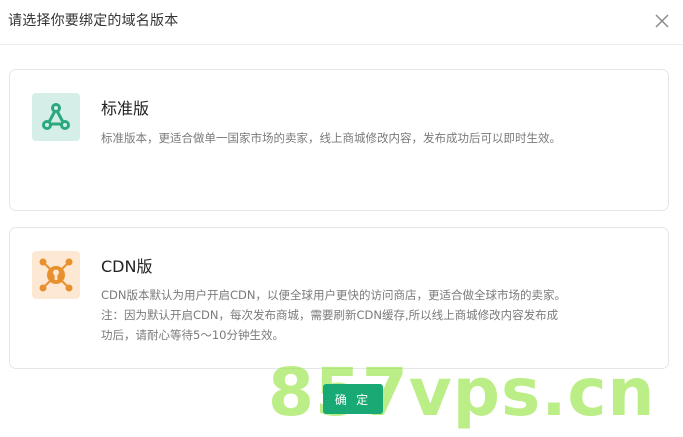 The height and width of the screenshot is (437, 683). What do you see at coordinates (353, 399) in the screenshot?
I see `confirm-button: 确 定` at bounding box center [353, 399].